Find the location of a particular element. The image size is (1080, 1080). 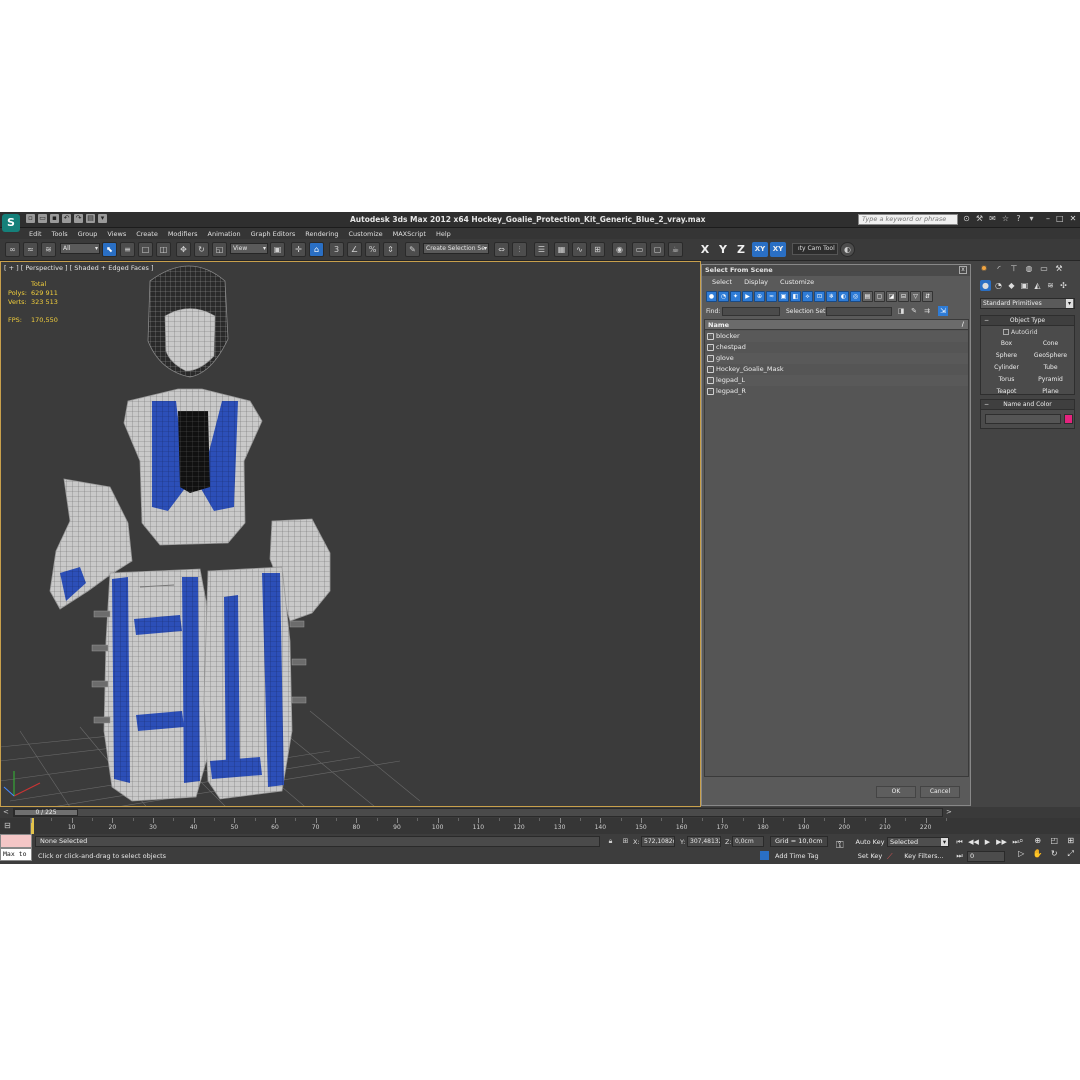

sphere-button: Sphere is located at coordinates (1006, 355).